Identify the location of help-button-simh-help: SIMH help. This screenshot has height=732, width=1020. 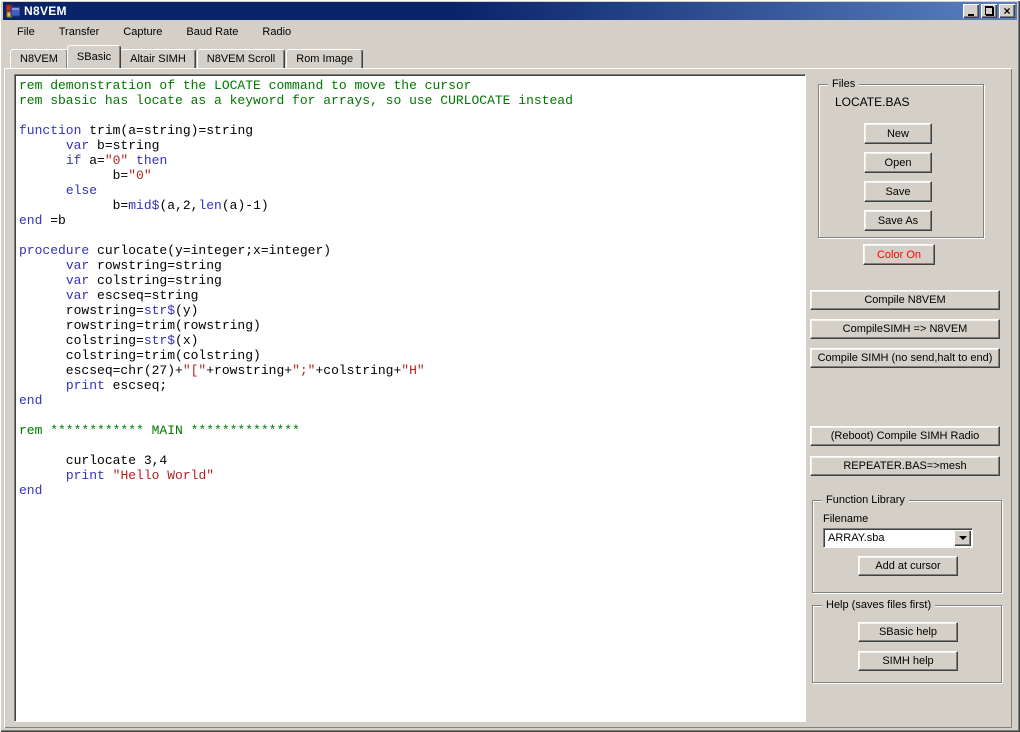
(908, 661).